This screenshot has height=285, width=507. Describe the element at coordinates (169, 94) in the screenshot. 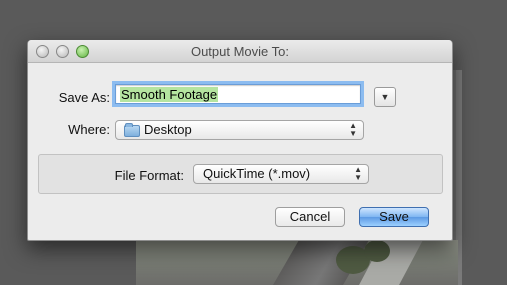

I see `save-as-text: Smooth Footage` at that location.